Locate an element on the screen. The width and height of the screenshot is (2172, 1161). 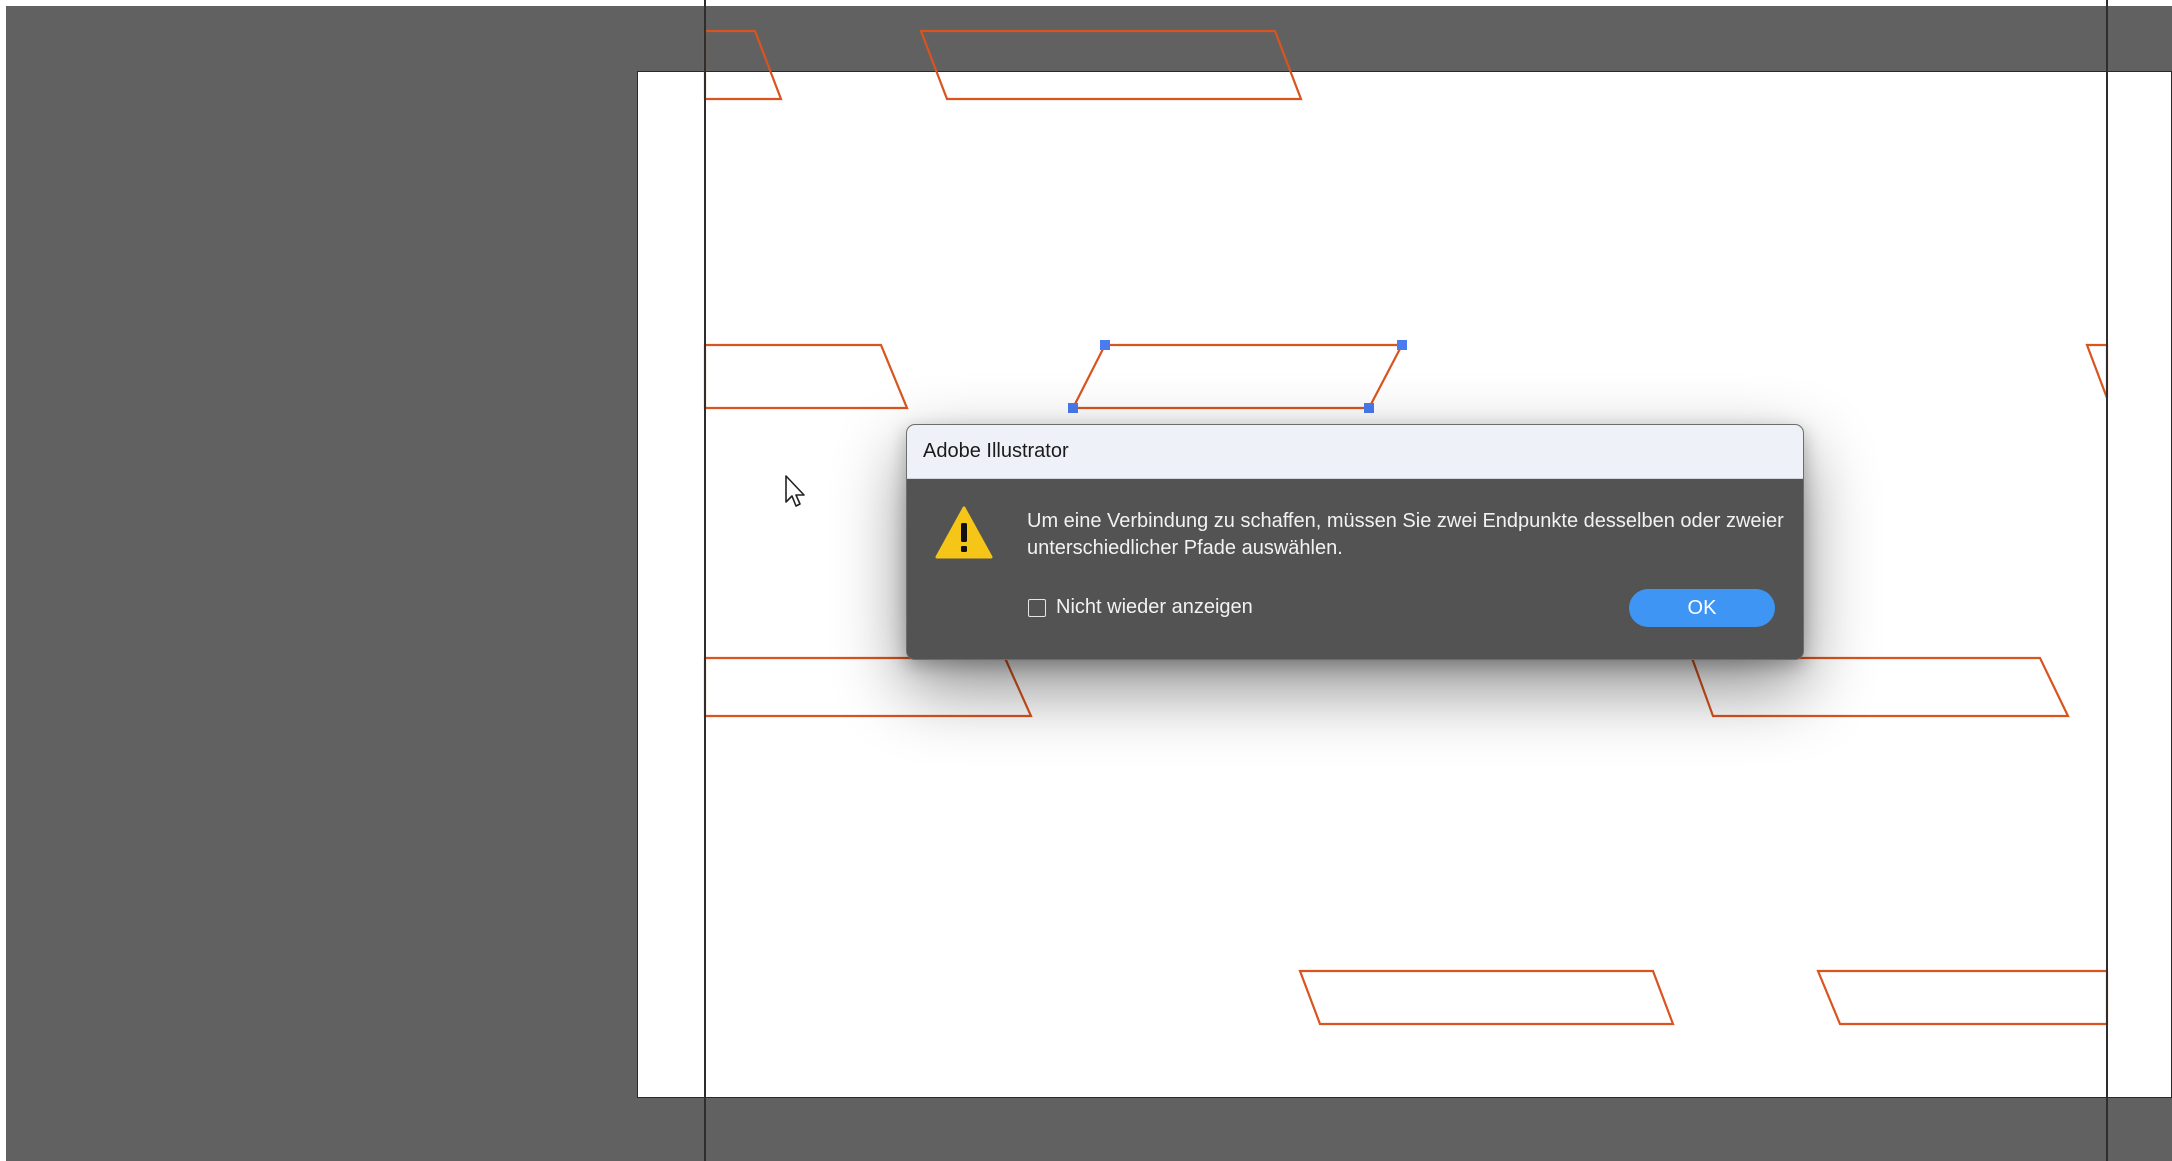
artboard-guide-left is located at coordinates (705, 580).